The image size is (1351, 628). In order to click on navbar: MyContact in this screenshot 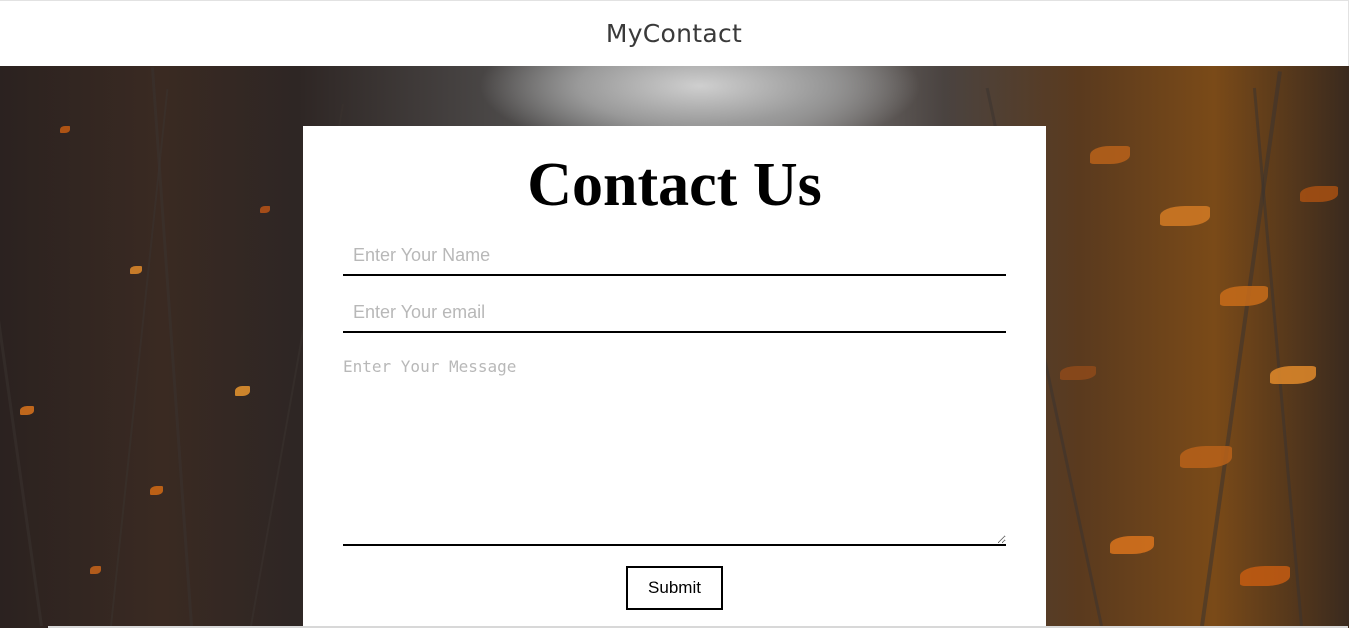, I will do `click(674, 33)`.